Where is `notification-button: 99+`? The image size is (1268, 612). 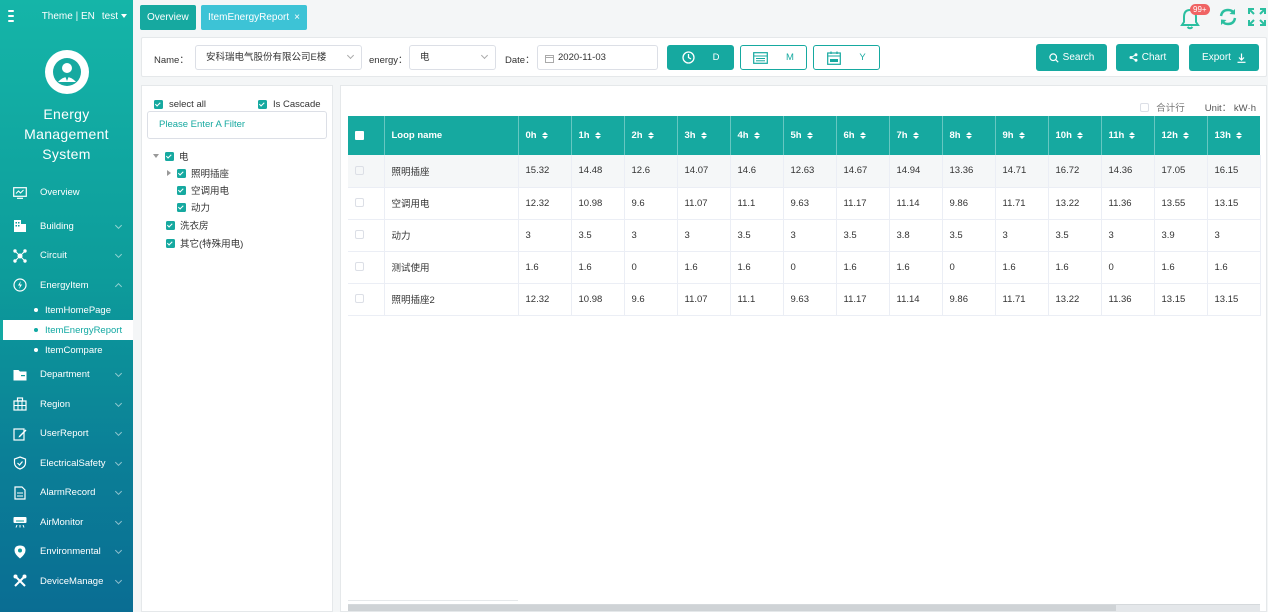 notification-button: 99+ is located at coordinates (1195, 17).